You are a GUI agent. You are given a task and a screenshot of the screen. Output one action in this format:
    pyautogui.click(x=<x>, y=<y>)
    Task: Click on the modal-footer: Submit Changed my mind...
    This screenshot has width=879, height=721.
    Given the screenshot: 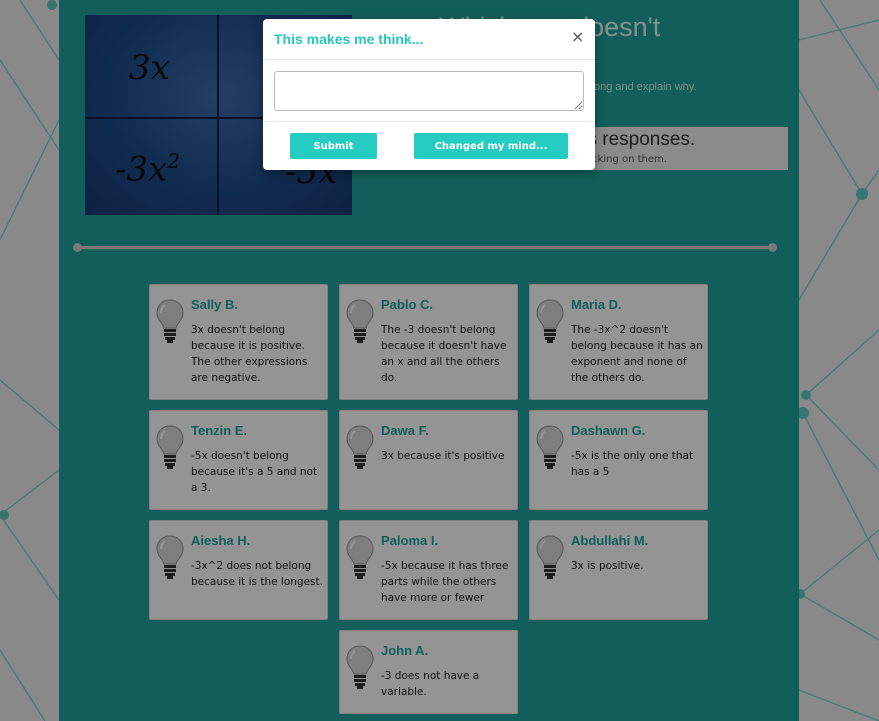 What is the action you would take?
    pyautogui.click(x=429, y=145)
    